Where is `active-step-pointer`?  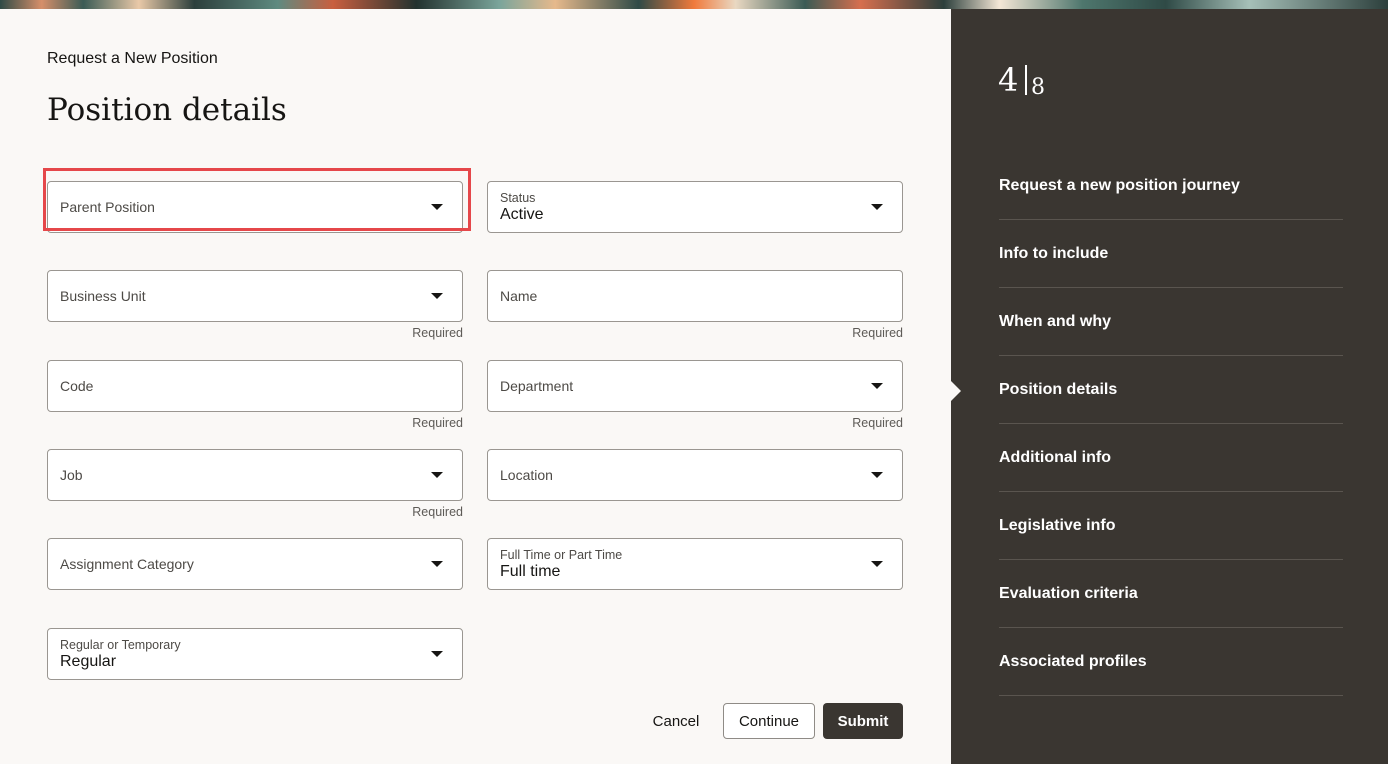
active-step-pointer is located at coordinates (956, 391).